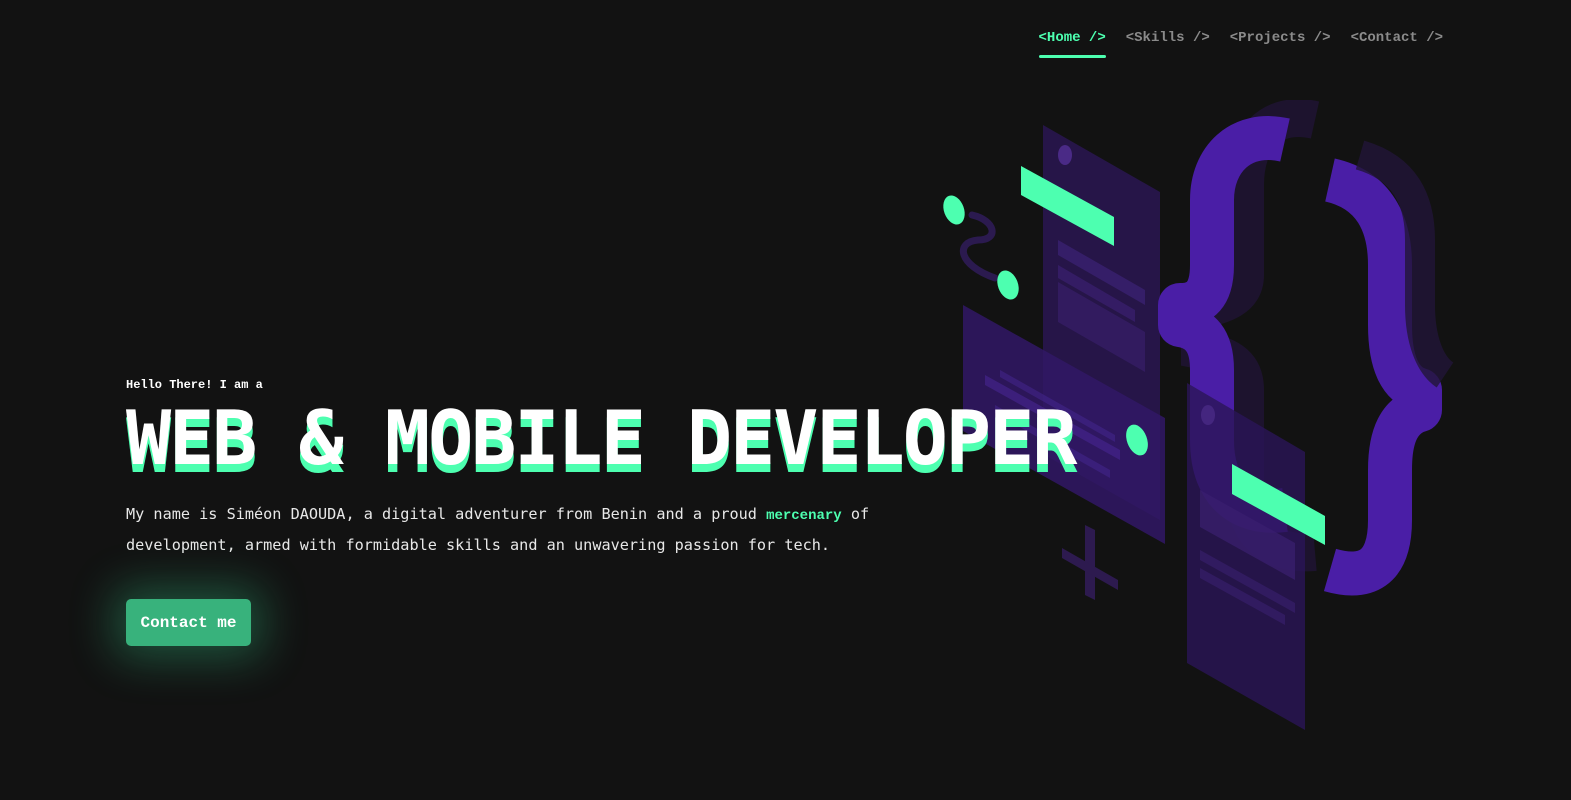 The height and width of the screenshot is (800, 1571). What do you see at coordinates (1072, 56) in the screenshot?
I see `nav-active-indicator` at bounding box center [1072, 56].